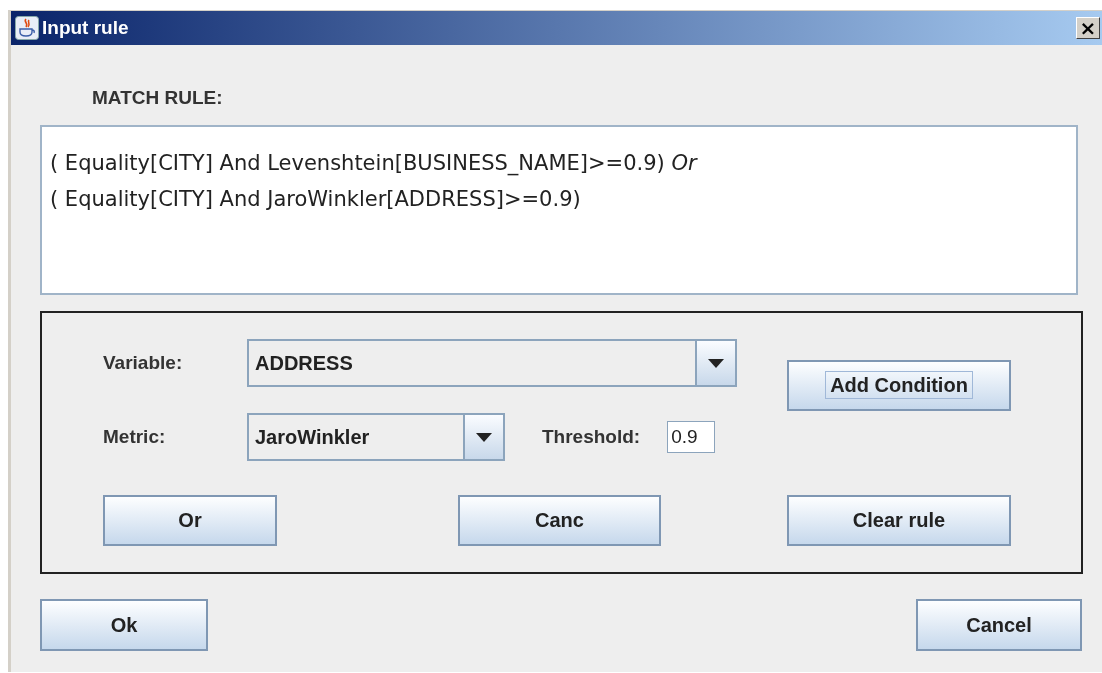 This screenshot has height=673, width=1102. What do you see at coordinates (374, 164) in the screenshot?
I see `rule-line: ( Equality[CITY] And Levenshtein[BUSINESS_NAME]>=0.9) Or` at bounding box center [374, 164].